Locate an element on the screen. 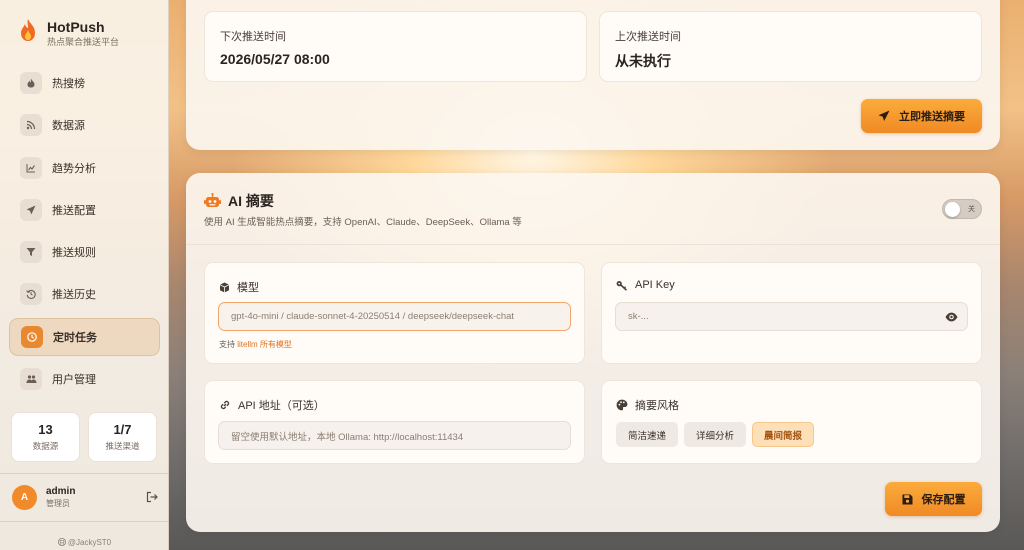 This screenshot has width=1024, height=550. save-config-button: 保存配置 is located at coordinates (933, 499).